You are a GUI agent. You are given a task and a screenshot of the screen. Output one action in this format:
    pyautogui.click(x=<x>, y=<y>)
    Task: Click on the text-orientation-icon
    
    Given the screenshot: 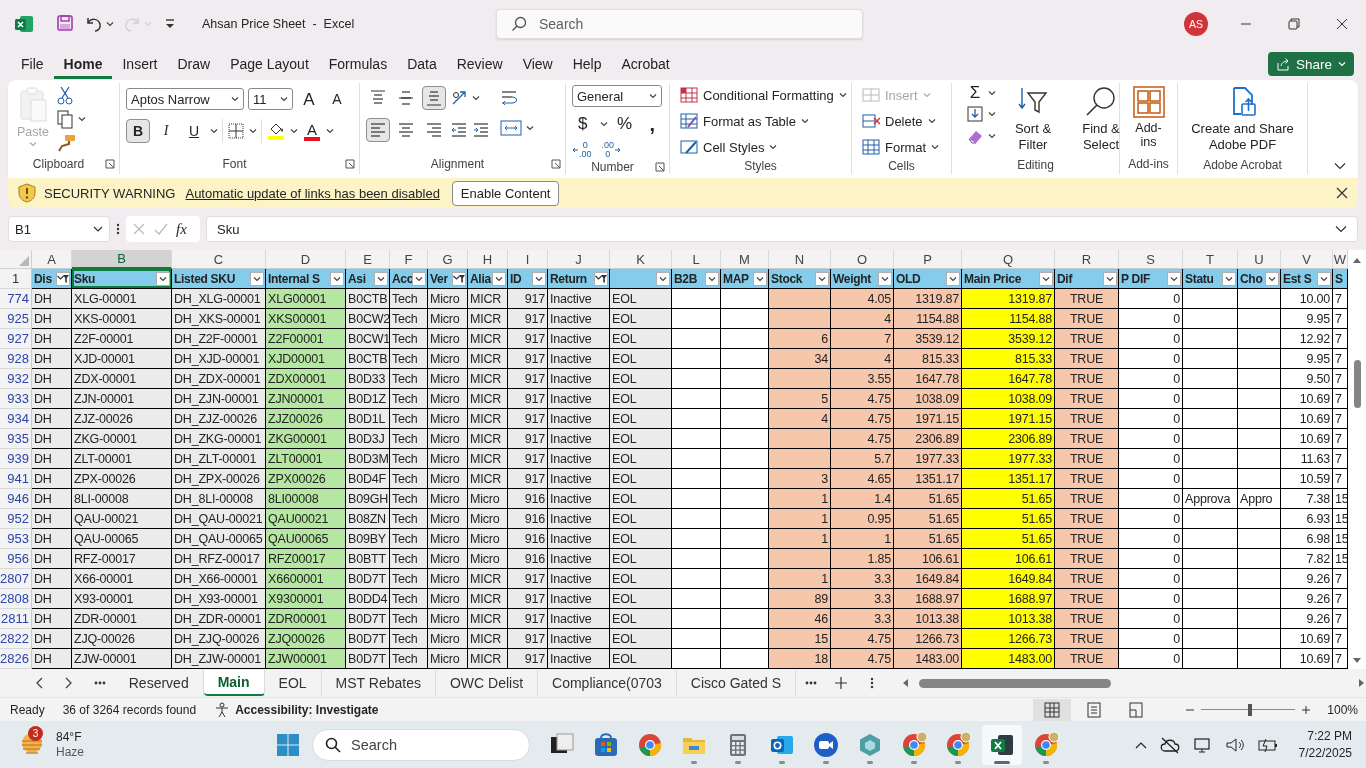 What is the action you would take?
    pyautogui.click(x=459, y=98)
    